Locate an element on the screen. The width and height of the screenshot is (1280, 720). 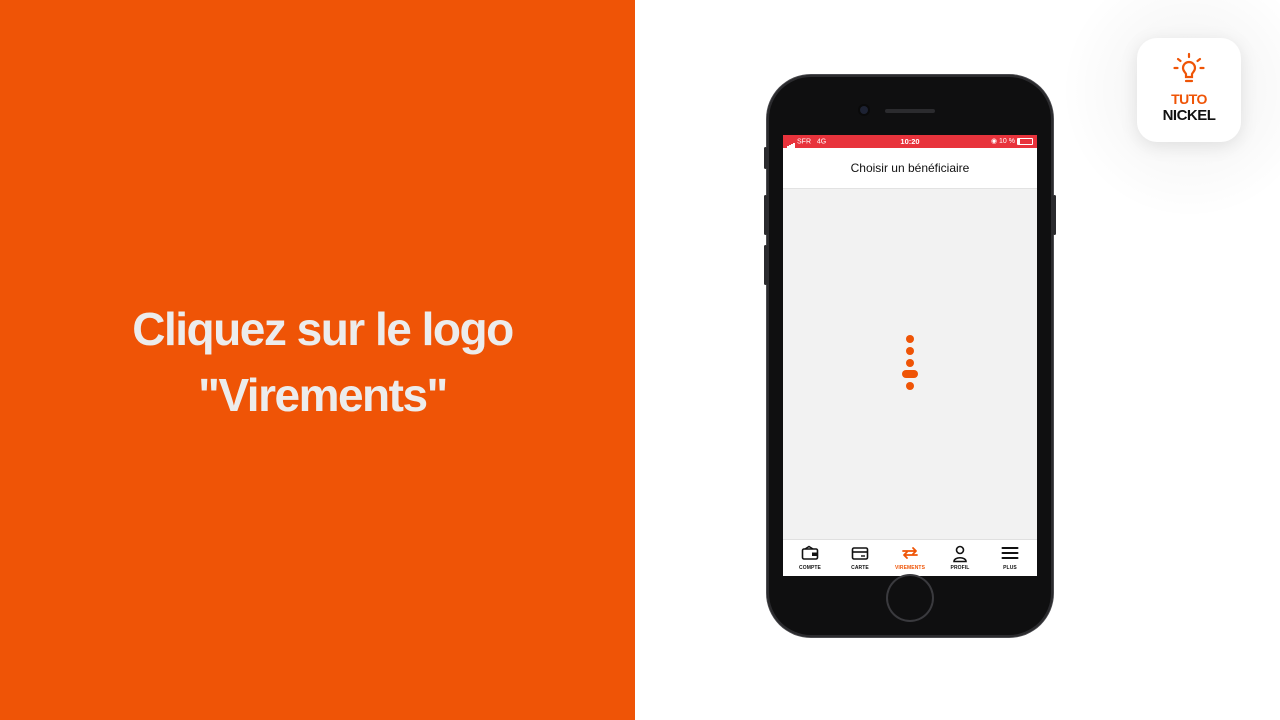
earpiece-speaker is located at coordinates (910, 111).